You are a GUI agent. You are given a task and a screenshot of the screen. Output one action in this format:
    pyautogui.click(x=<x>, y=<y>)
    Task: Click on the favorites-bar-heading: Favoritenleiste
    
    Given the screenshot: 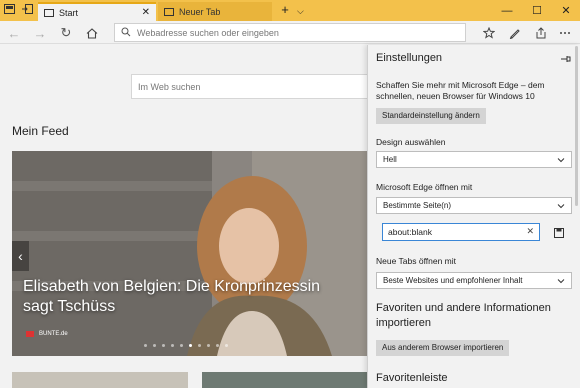 What is the action you would take?
    pyautogui.click(x=412, y=378)
    